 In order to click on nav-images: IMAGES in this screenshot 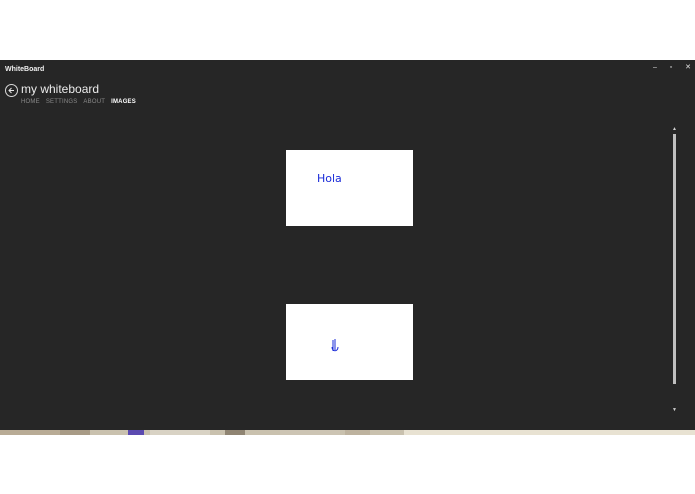, I will do `click(123, 102)`.